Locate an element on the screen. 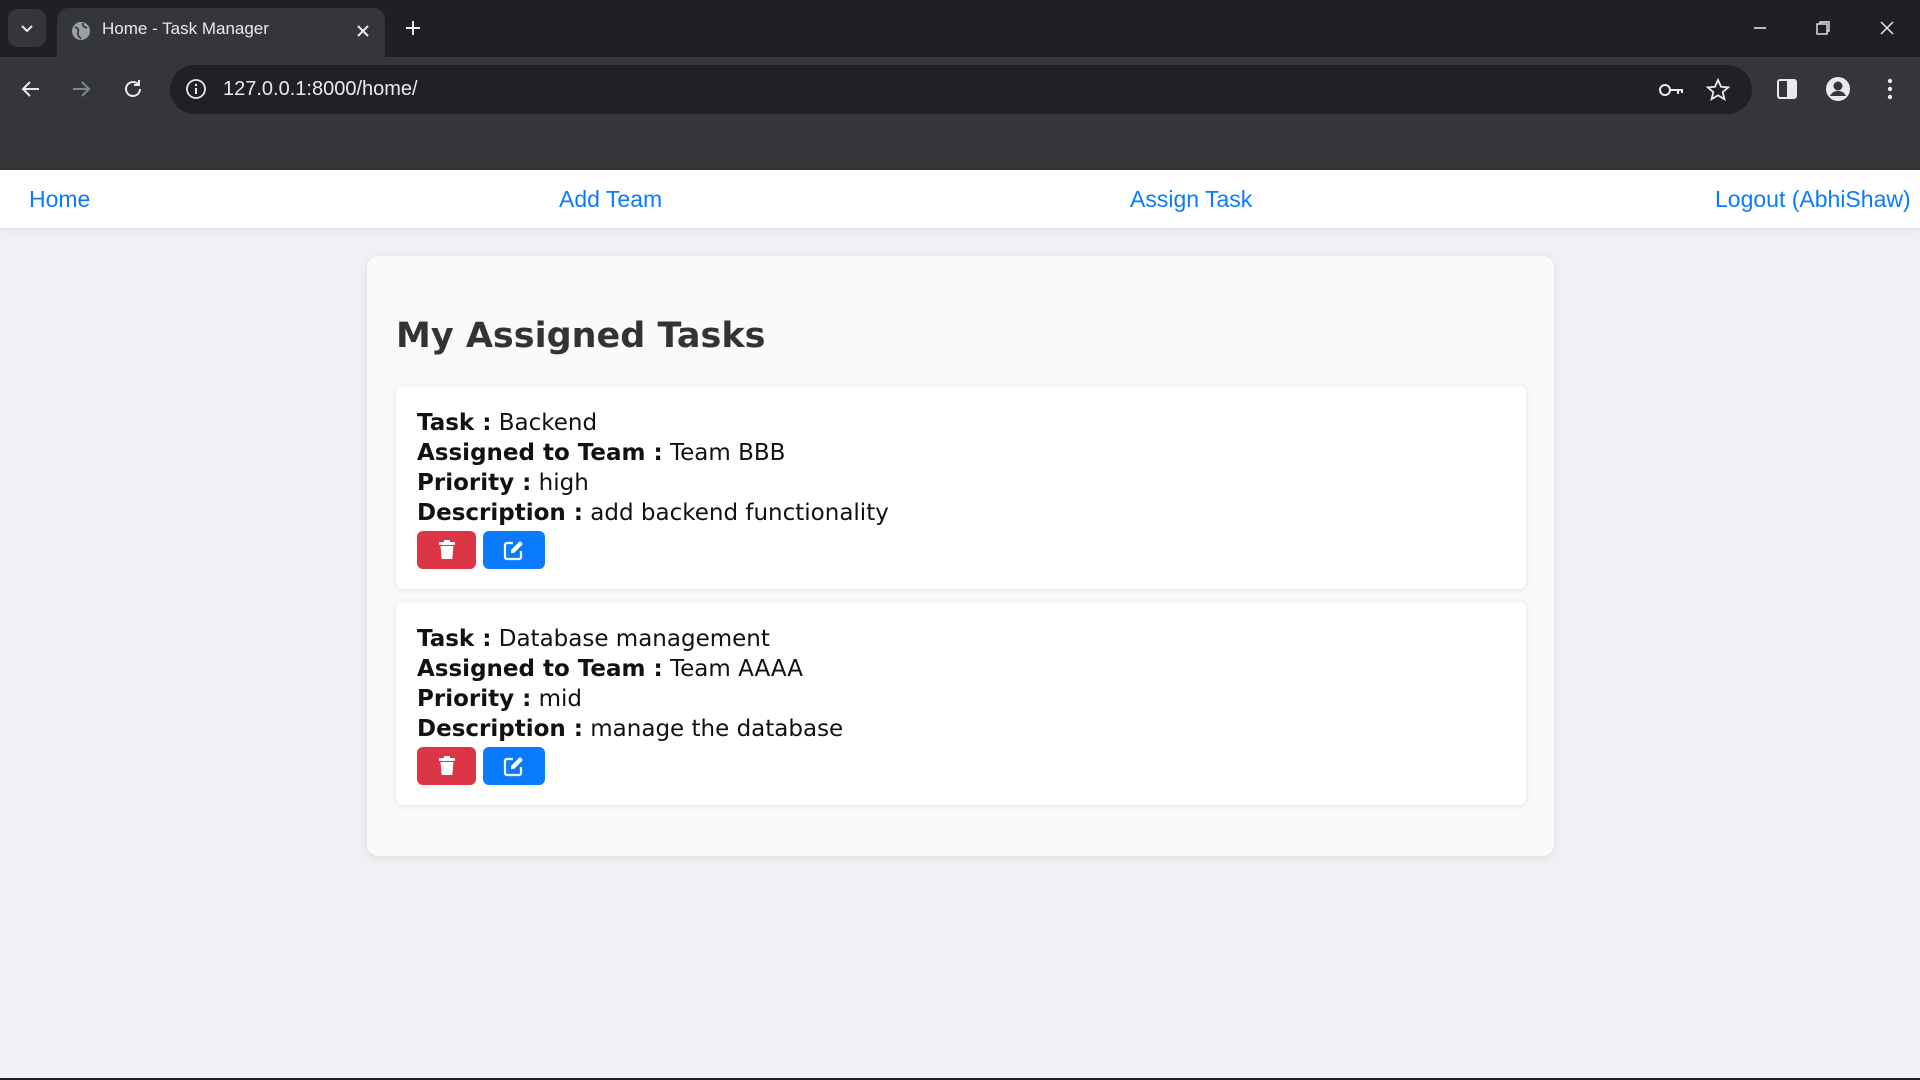 Image resolution: width=1920 pixels, height=1080 pixels. nav-add-team-link: Add Team is located at coordinates (610, 199).